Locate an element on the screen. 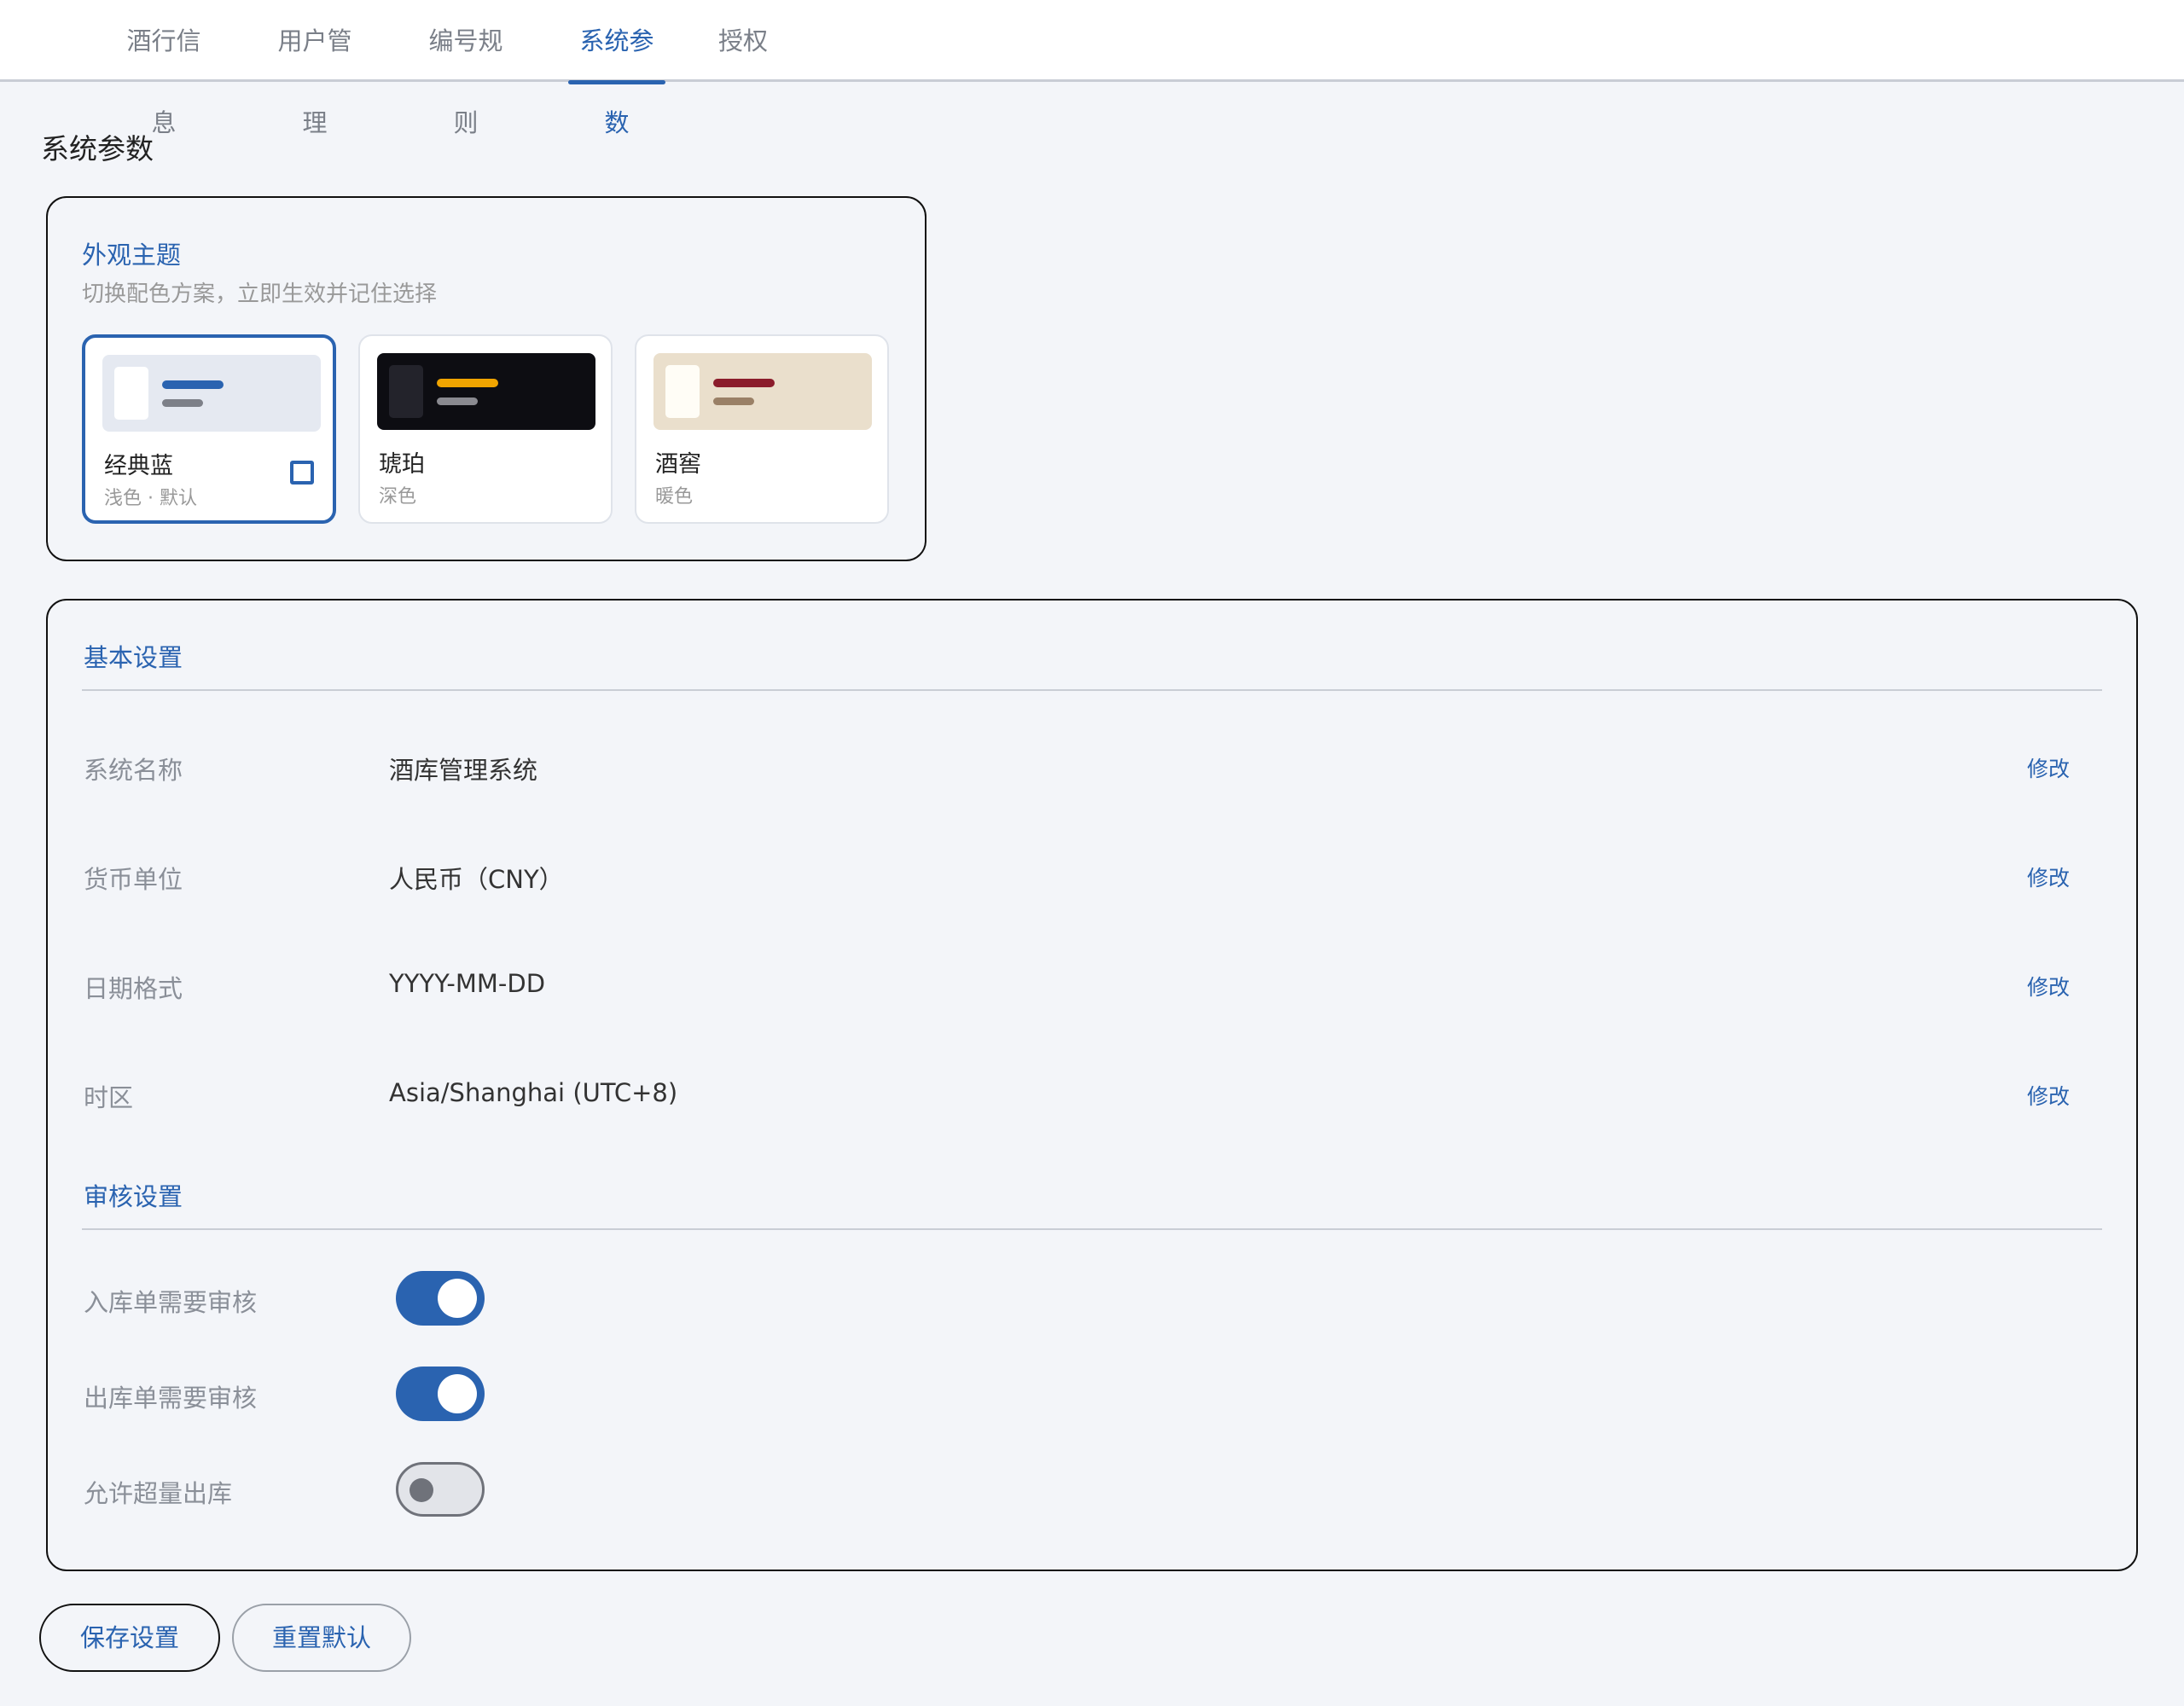  audit-settings-title: 审核设置 is located at coordinates (133, 1196).